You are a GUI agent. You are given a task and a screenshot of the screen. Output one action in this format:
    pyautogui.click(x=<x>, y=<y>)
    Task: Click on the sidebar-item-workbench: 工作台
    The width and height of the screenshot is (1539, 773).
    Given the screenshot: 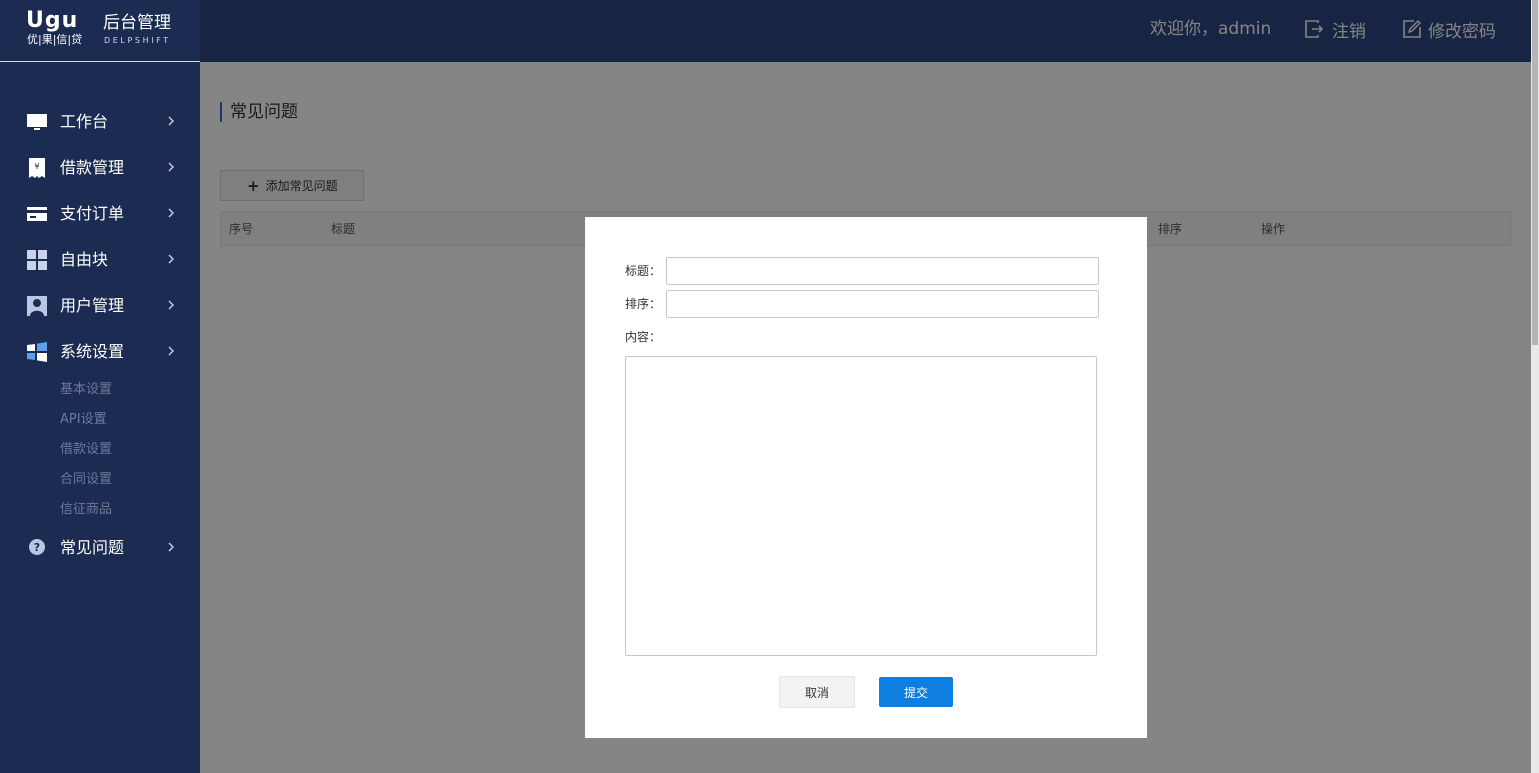 What is the action you would take?
    pyautogui.click(x=100, y=122)
    